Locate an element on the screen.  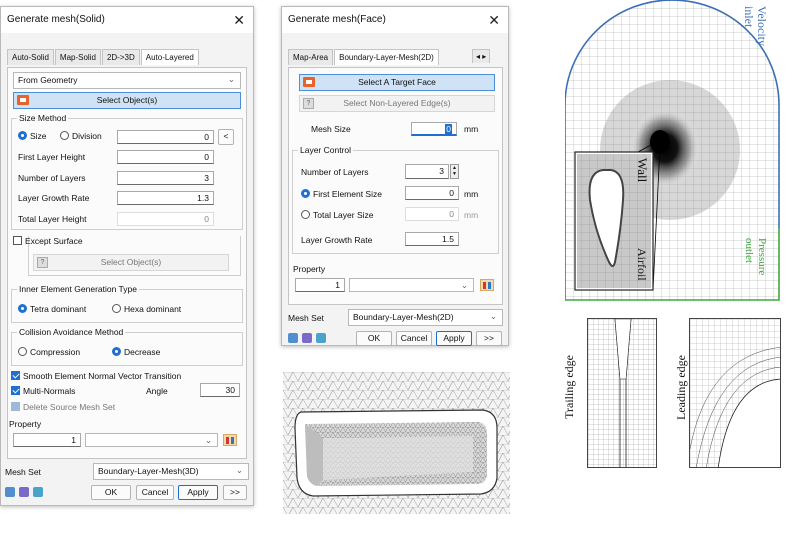
multi-normals-checkbox: Multi-Normals is located at coordinates (43, 391).